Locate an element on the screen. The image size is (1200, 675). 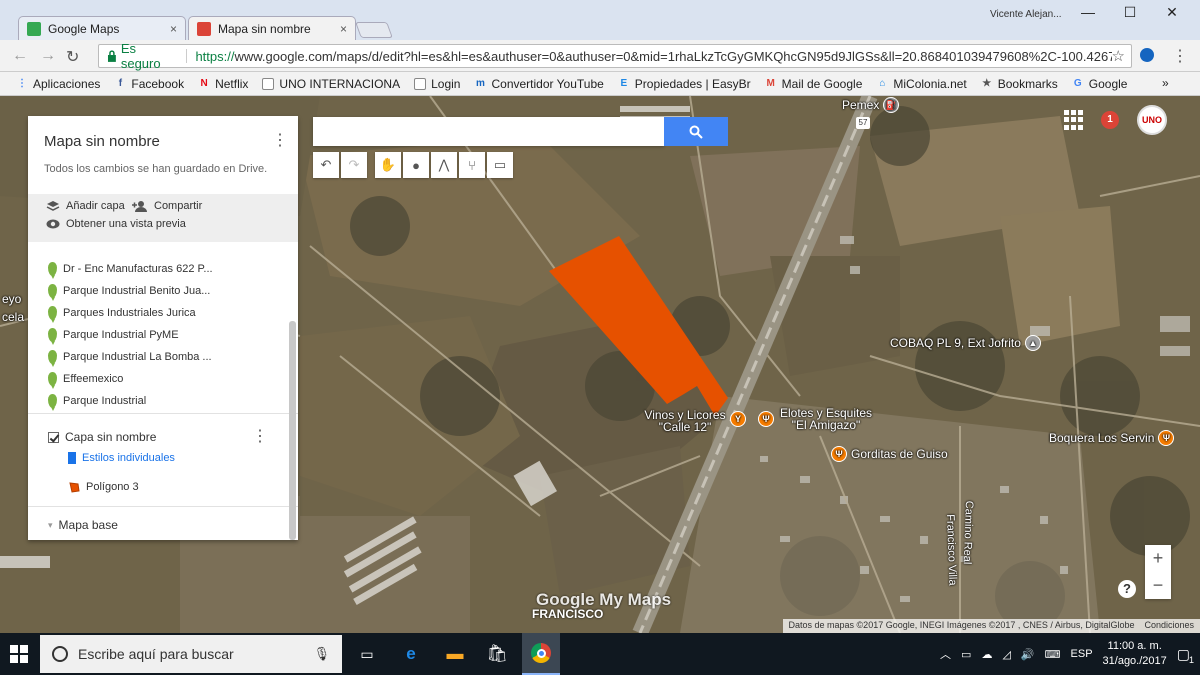
secure-indicator: Es seguro is located at coordinates (142, 56).